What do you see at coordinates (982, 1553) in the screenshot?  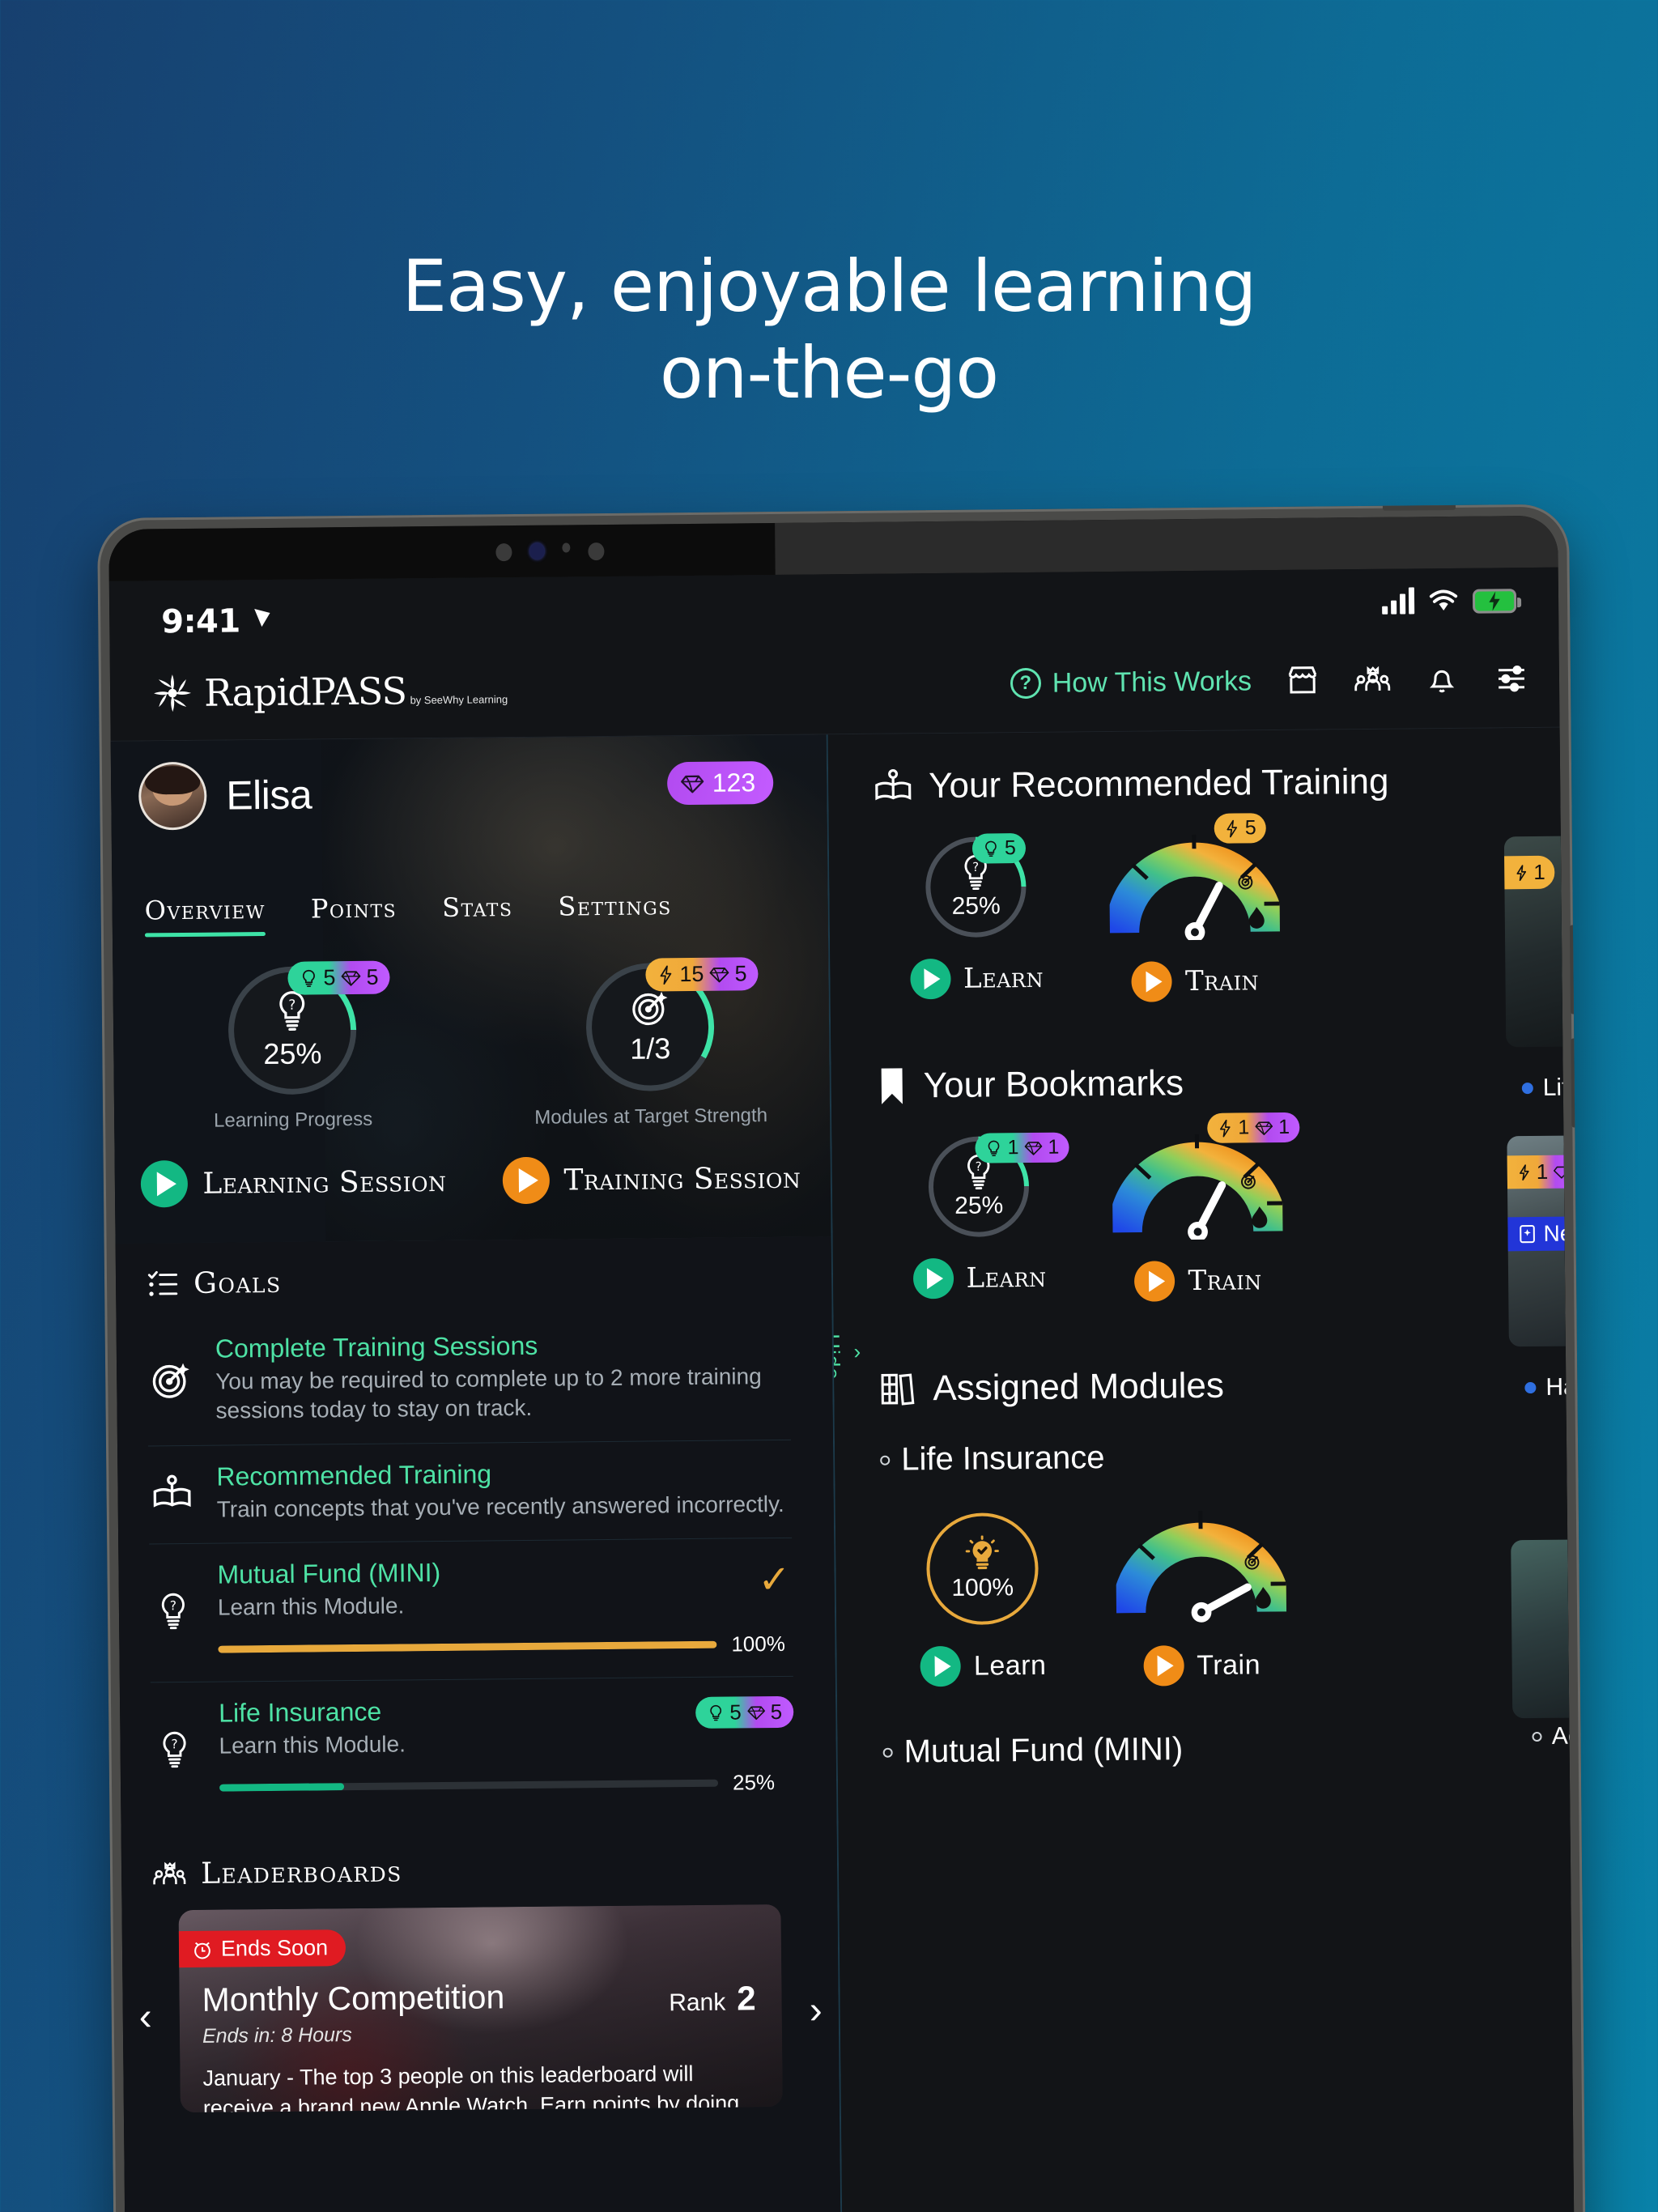 I see `lightbulb-check-icon` at bounding box center [982, 1553].